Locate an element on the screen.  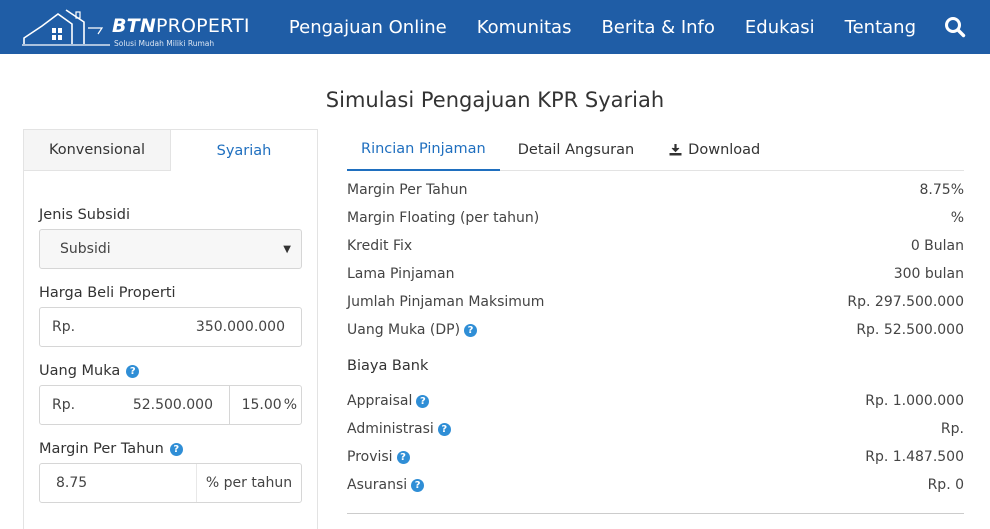
uang-muka-percent-input: 15.00 % is located at coordinates (265, 405).